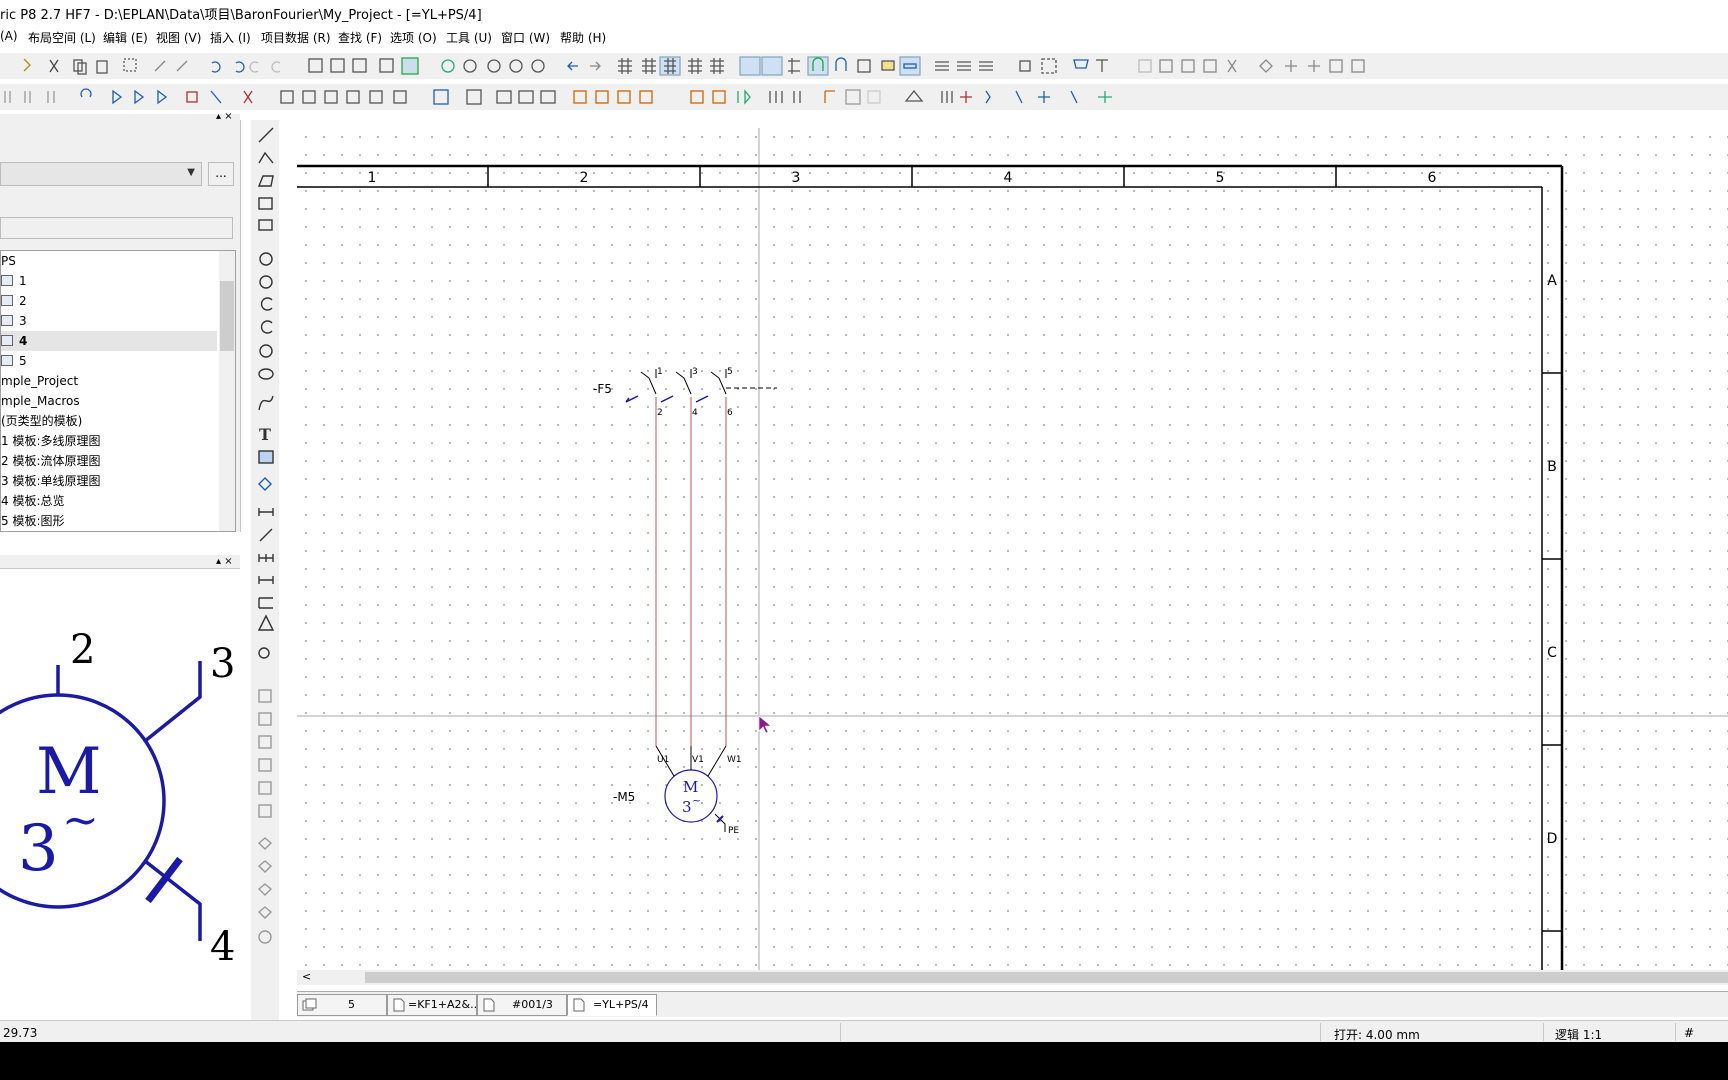  What do you see at coordinates (117, 798) in the screenshot?
I see `motor-symbol-preview: 2 3 4 M 3 ~` at bounding box center [117, 798].